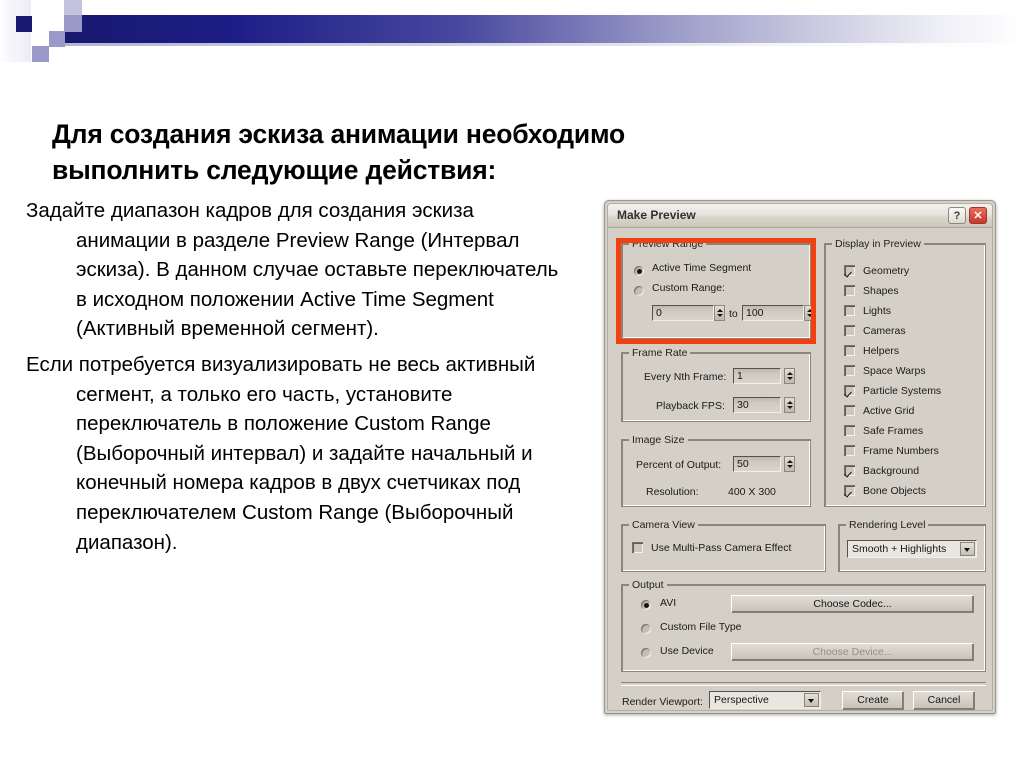  What do you see at coordinates (789, 405) in the screenshot?
I see `playback-fps-spinner` at bounding box center [789, 405].